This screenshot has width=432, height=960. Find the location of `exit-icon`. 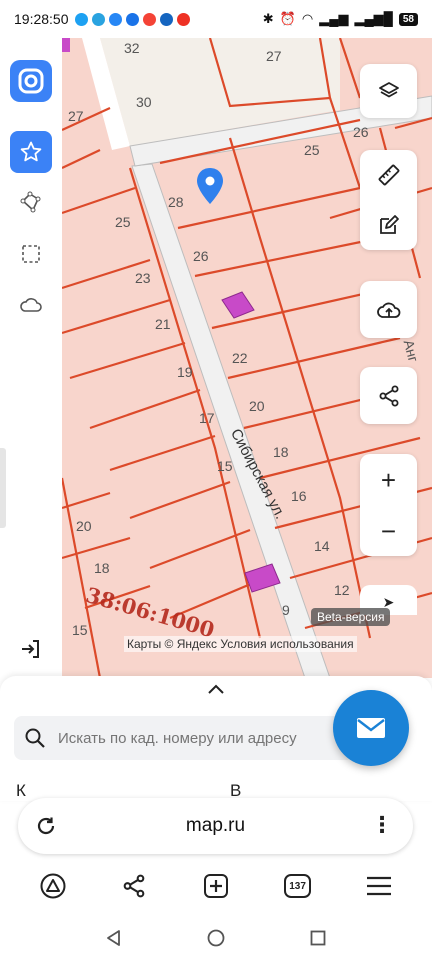

exit-icon is located at coordinates (30, 649).